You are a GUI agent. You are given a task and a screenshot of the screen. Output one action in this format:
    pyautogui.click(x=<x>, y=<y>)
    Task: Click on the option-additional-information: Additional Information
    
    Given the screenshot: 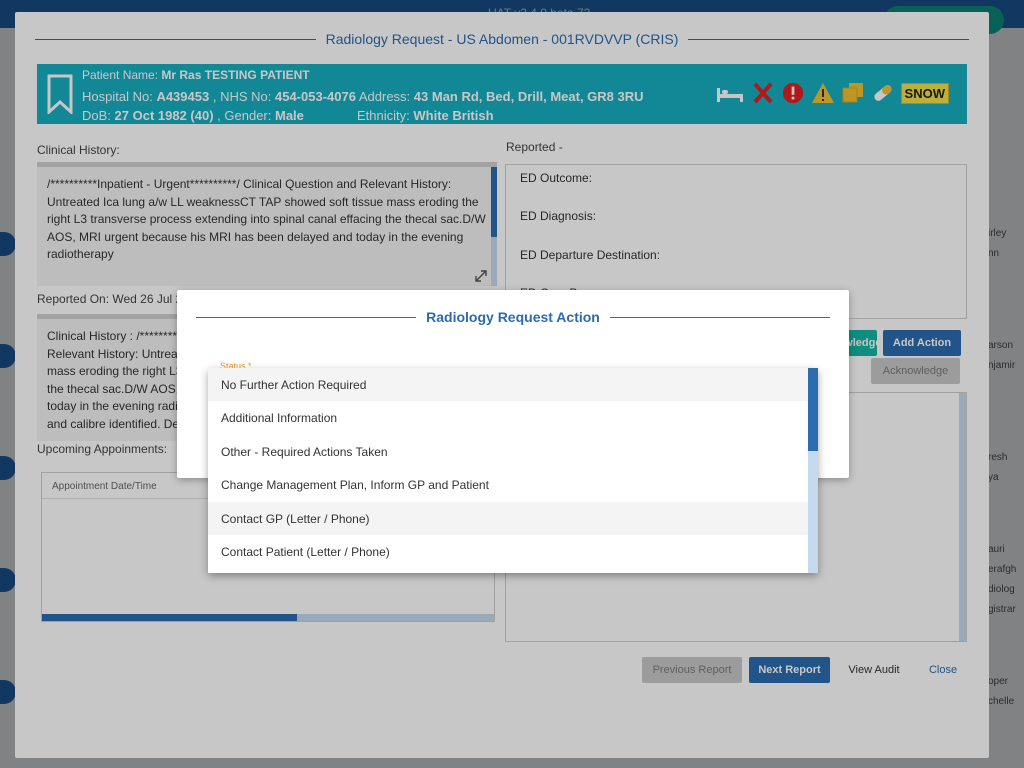 What is the action you would take?
    pyautogui.click(x=508, y=417)
    